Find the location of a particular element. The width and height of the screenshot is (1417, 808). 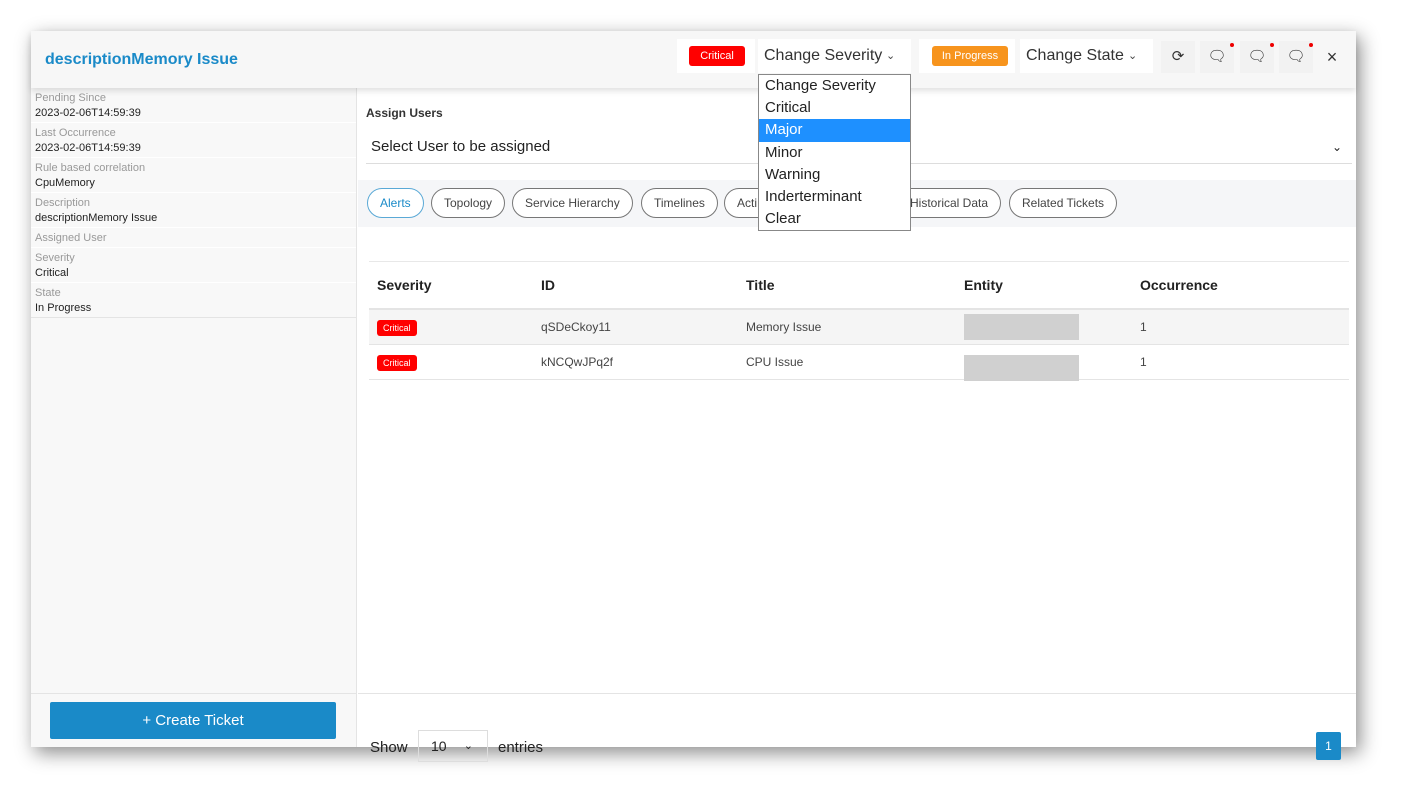

close-icon: × is located at coordinates (1332, 57).